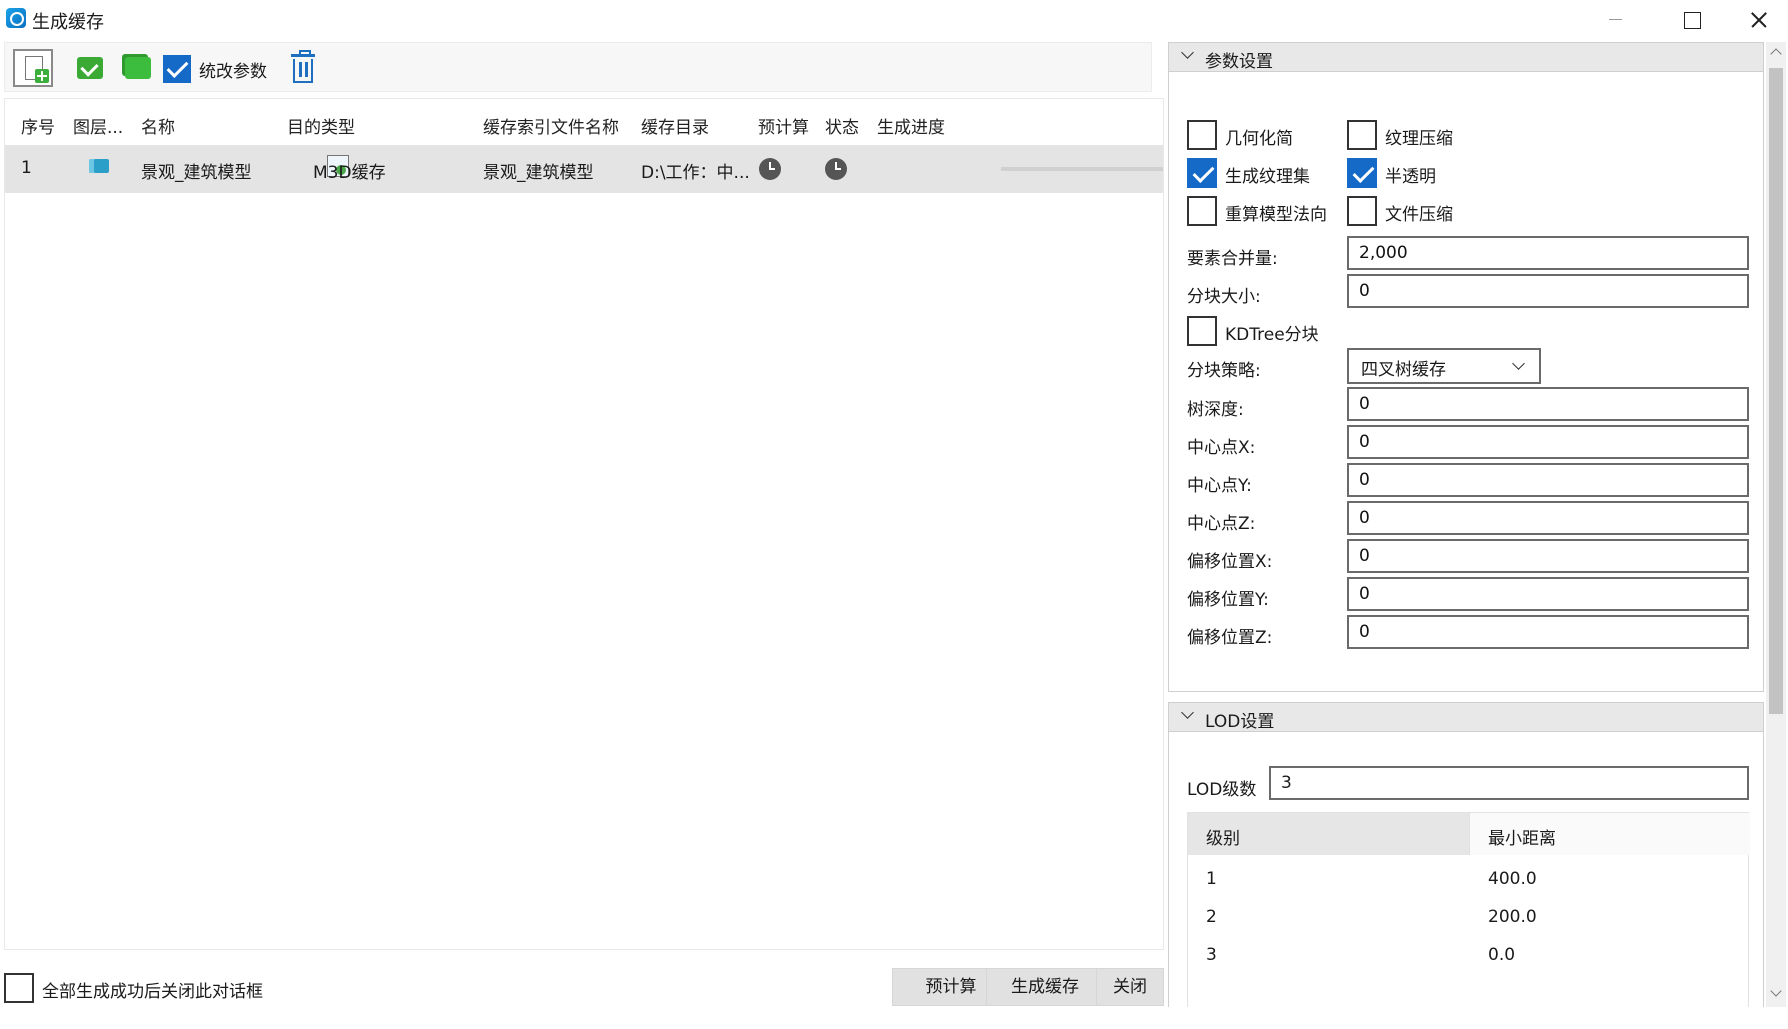  Describe the element at coordinates (1609, 834) in the screenshot. I see `lod-col-header-distance: 最小距离` at that location.